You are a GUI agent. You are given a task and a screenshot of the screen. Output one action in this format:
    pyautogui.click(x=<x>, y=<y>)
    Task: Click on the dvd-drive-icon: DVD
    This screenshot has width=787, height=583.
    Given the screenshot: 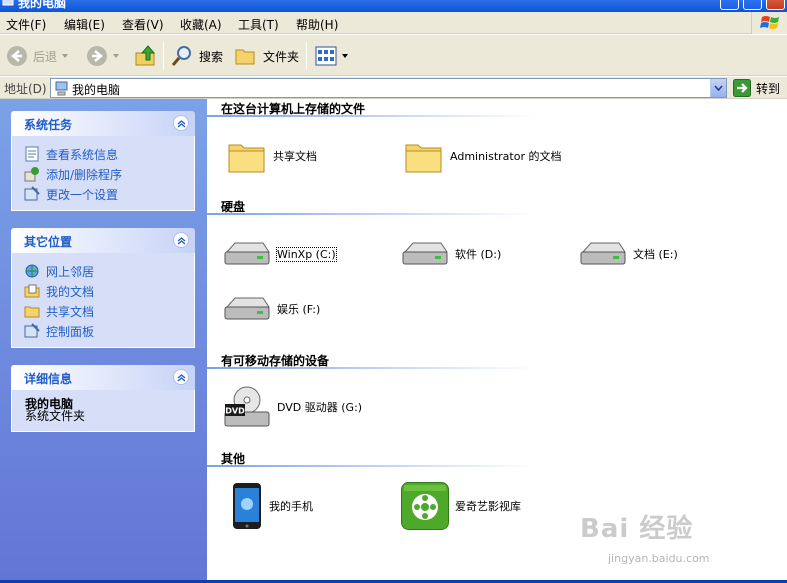 What is the action you would take?
    pyautogui.click(x=247, y=406)
    